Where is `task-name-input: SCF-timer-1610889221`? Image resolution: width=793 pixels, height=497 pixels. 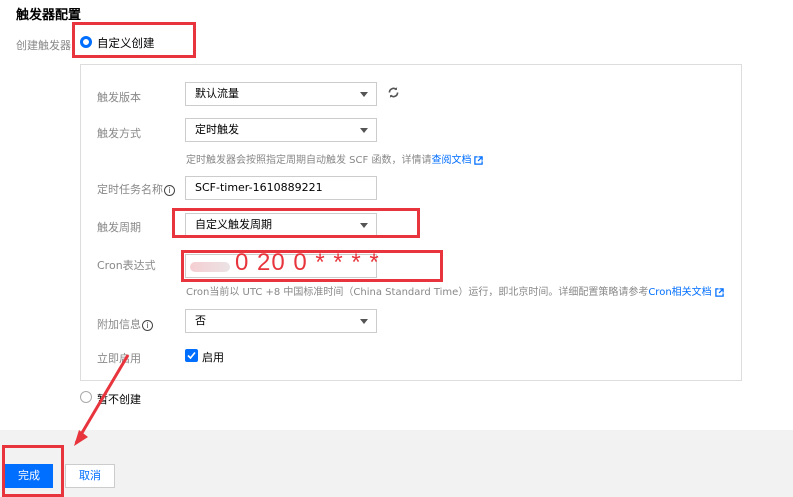 task-name-input: SCF-timer-1610889221 is located at coordinates (281, 188).